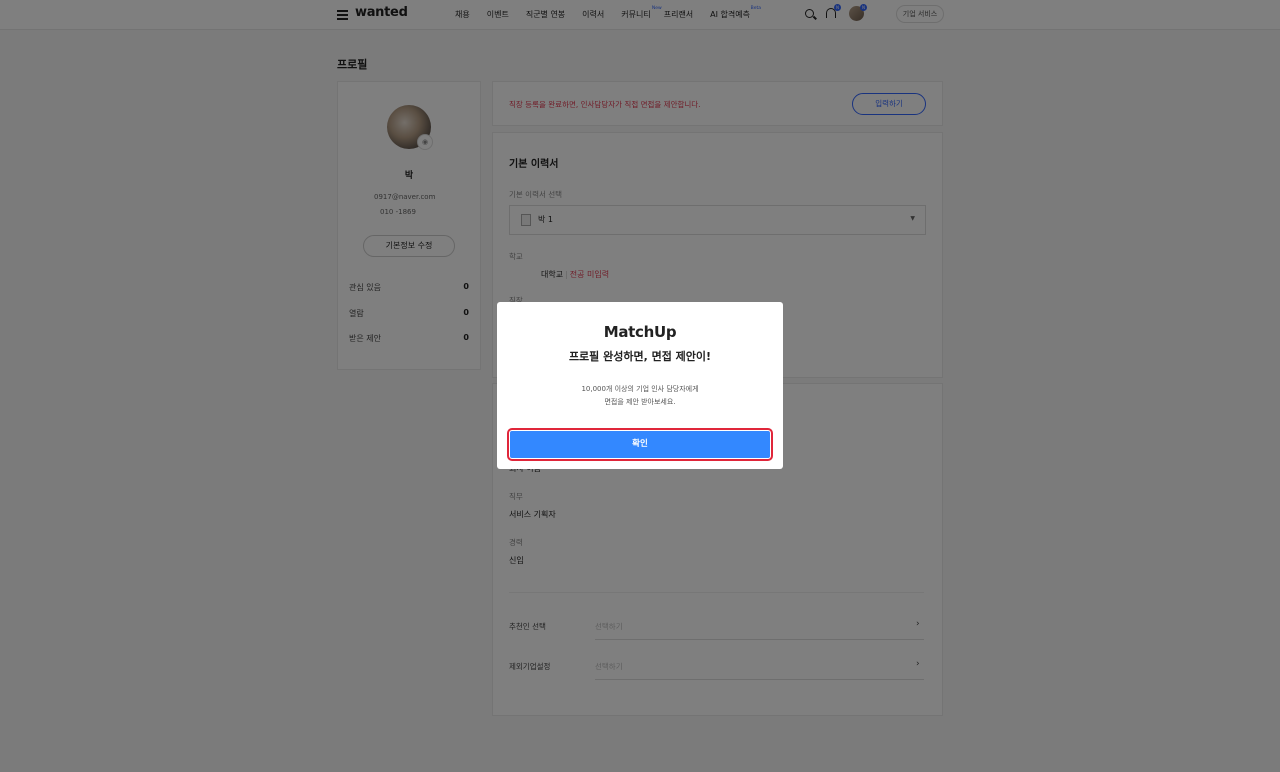  Describe the element at coordinates (640, 444) in the screenshot. I see `confirm-button: 확인` at that location.